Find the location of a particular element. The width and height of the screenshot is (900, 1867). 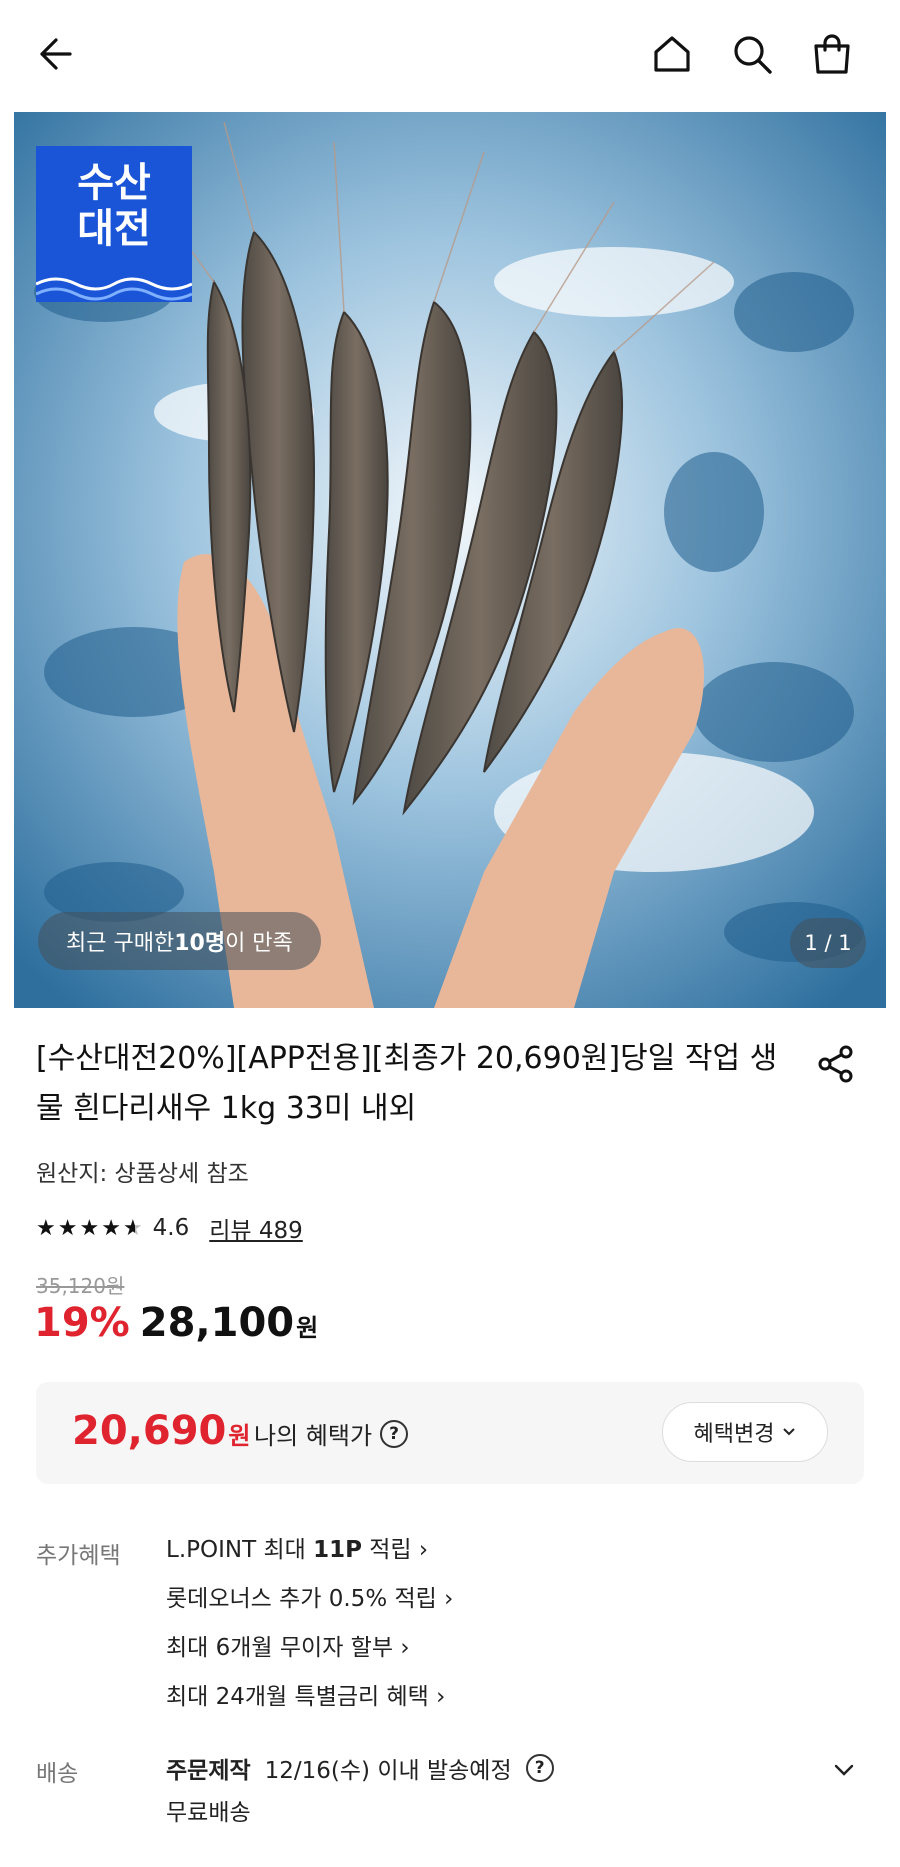

image-pager: 1 / 1 is located at coordinates (828, 943).